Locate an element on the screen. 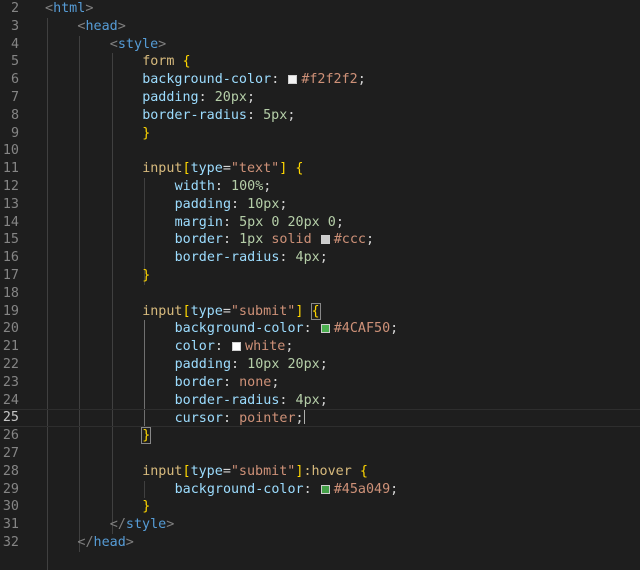  code-line: 11 input[type="text"] { is located at coordinates (320, 169).